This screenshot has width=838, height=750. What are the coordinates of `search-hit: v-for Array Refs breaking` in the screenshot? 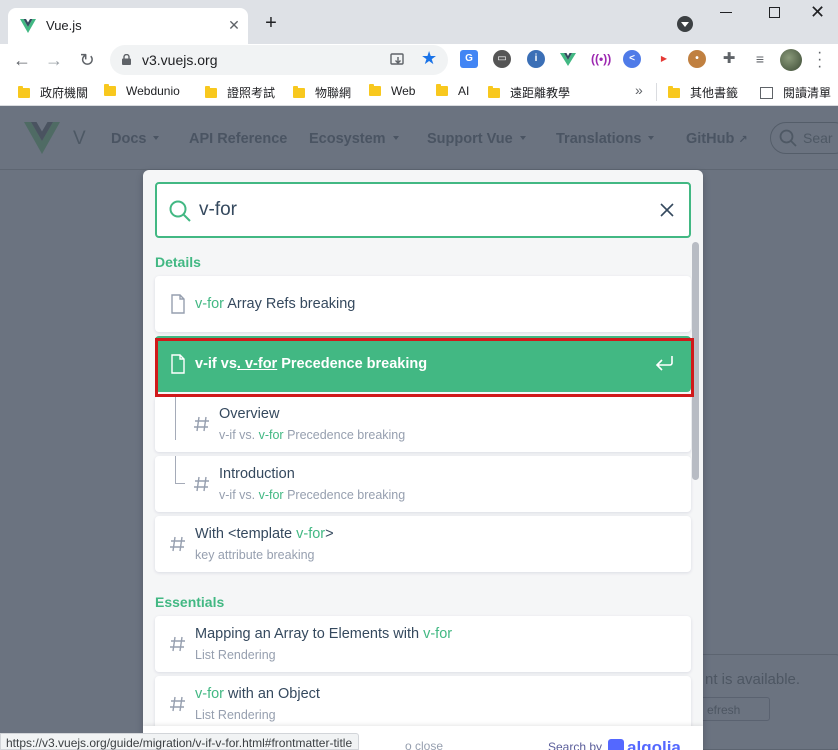 It's located at (423, 304).